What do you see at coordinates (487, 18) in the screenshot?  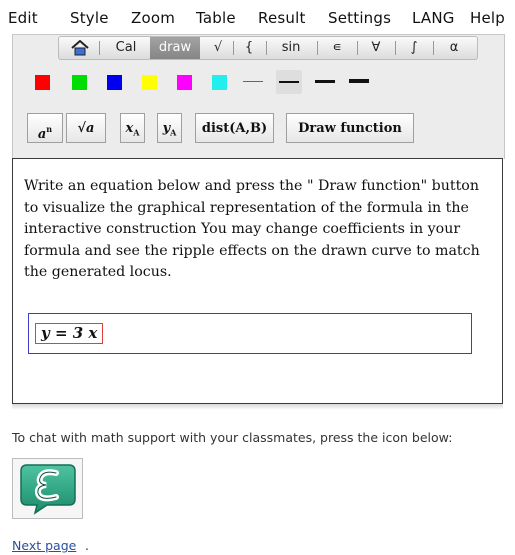 I see `menu-help: Help` at bounding box center [487, 18].